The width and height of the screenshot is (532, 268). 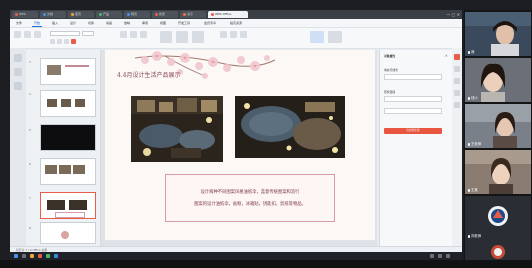 I want to click on tab-web: 网页, so click(x=137, y=14).